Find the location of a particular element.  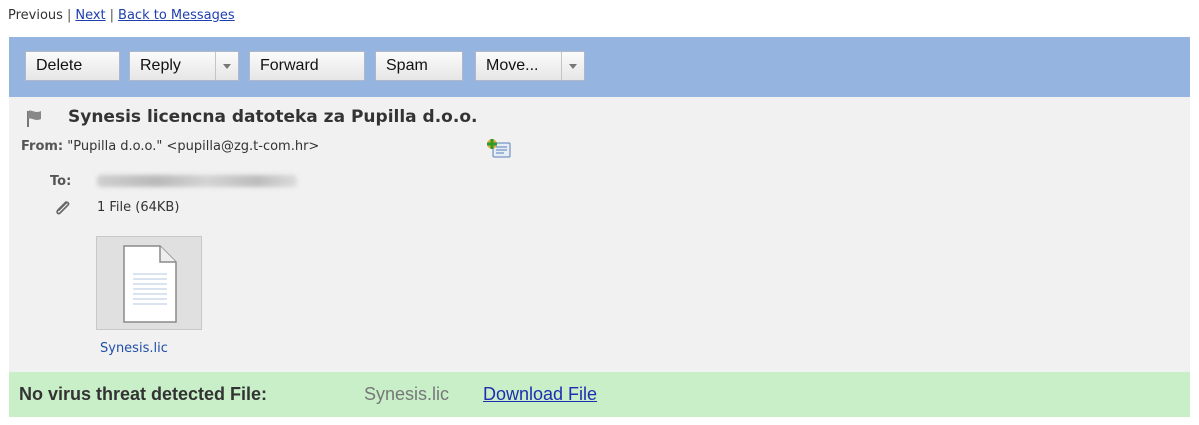

message-navigation: Previous | Next | Back to Messages is located at coordinates (121, 15).